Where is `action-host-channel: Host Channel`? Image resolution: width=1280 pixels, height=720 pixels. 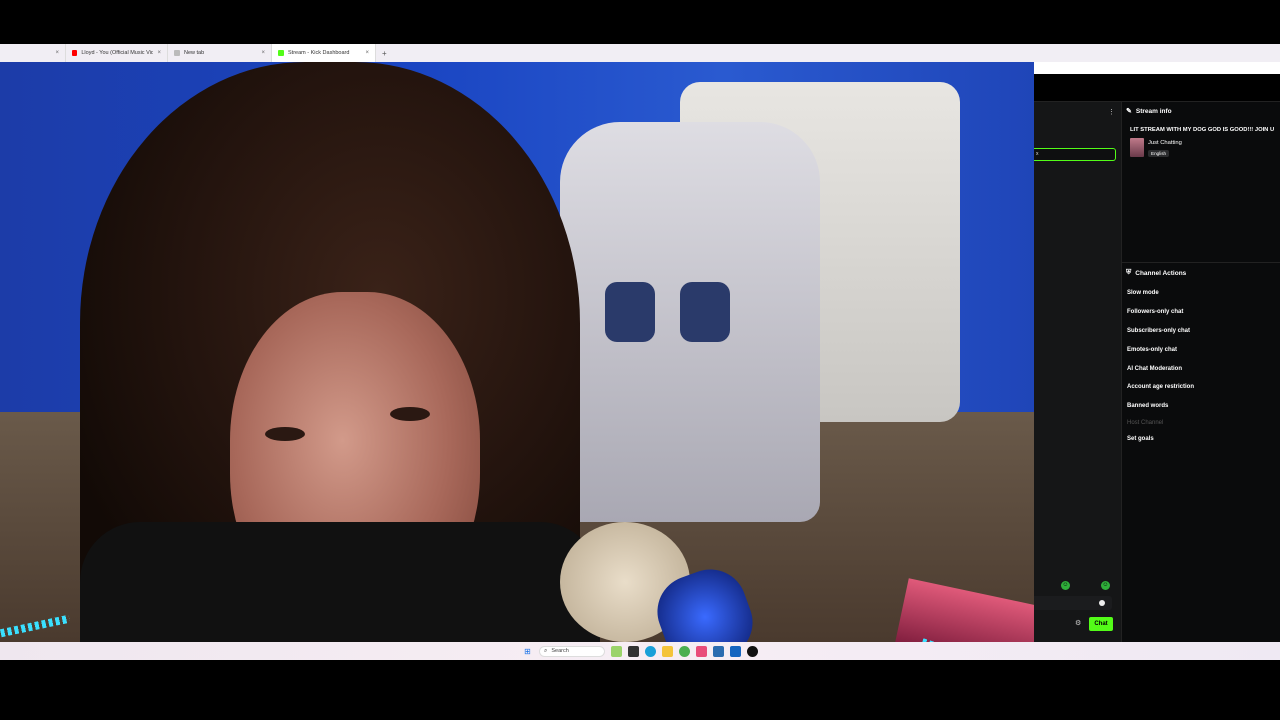 action-host-channel: Host Channel is located at coordinates (1145, 423).